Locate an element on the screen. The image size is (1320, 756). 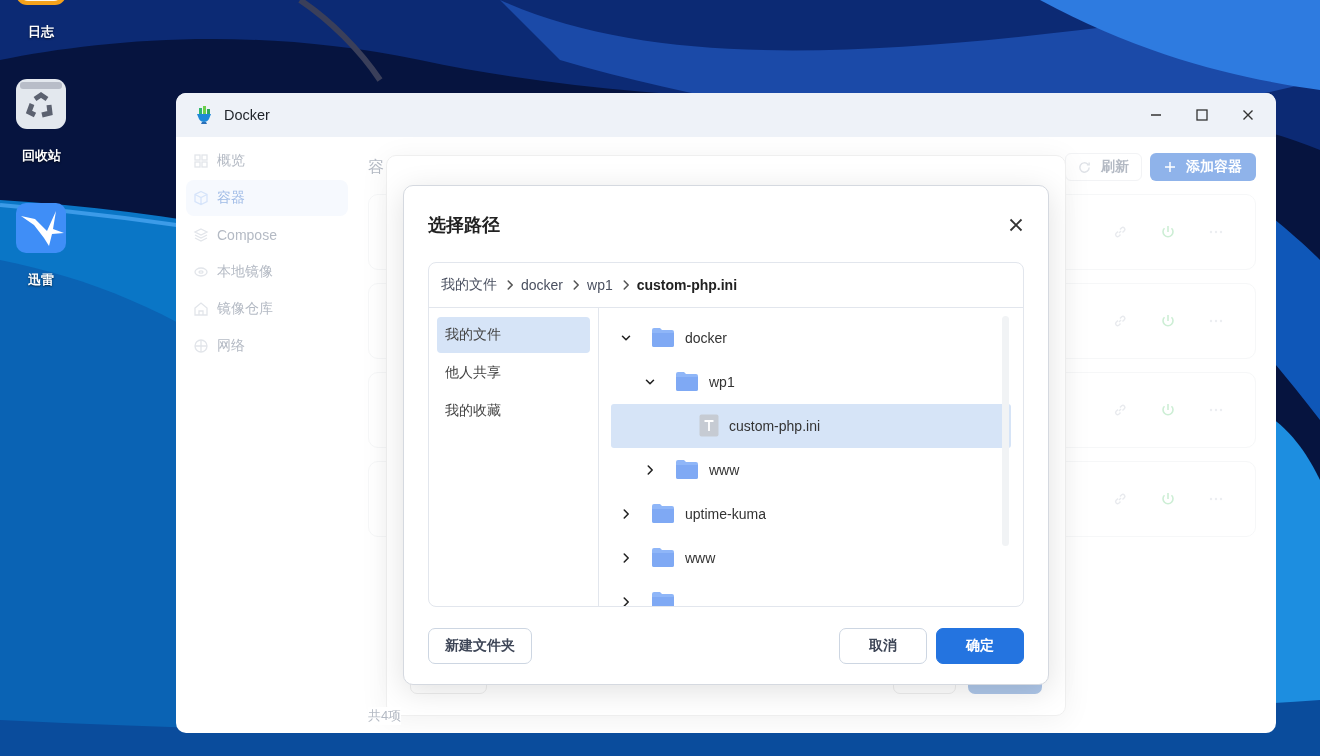
tree-item: uptime-kuma is located at coordinates (811, 513).